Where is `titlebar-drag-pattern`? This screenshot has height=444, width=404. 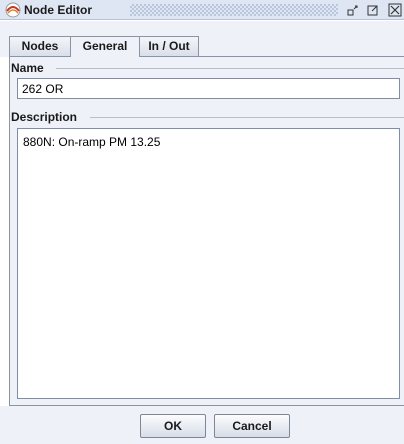 titlebar-drag-pattern is located at coordinates (234, 10).